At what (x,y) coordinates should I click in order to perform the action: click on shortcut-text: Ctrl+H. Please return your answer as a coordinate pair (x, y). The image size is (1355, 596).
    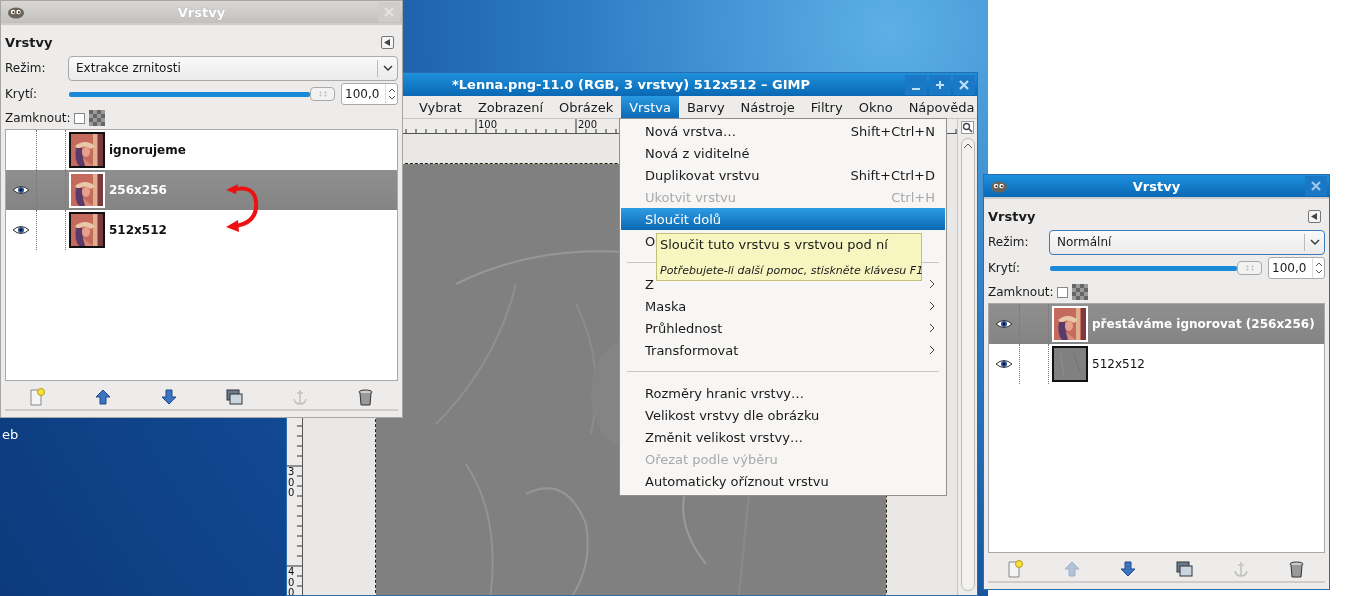
    Looking at the image, I should click on (913, 197).